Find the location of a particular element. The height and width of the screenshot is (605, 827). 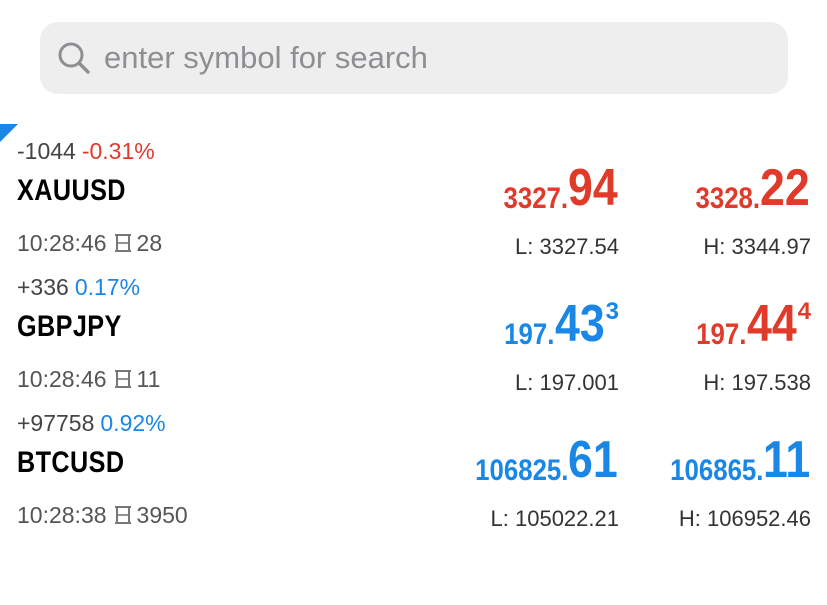

bid-price: 3327. 94 is located at coordinates (556, 188).